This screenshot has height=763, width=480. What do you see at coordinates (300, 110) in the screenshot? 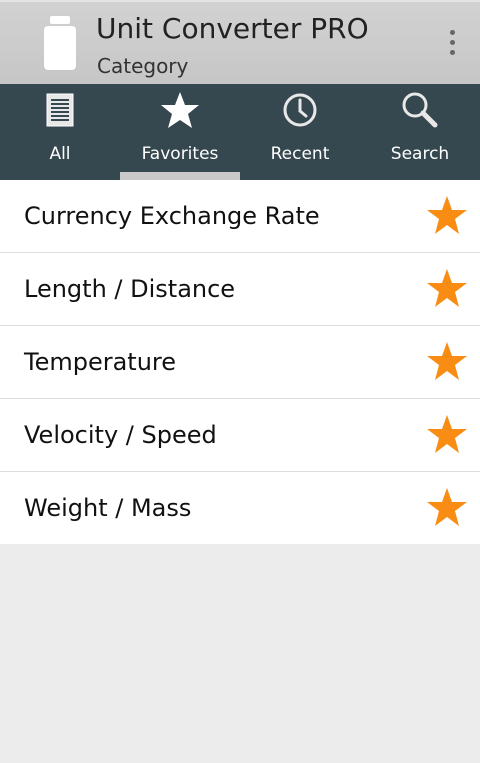
I see `clock-icon` at bounding box center [300, 110].